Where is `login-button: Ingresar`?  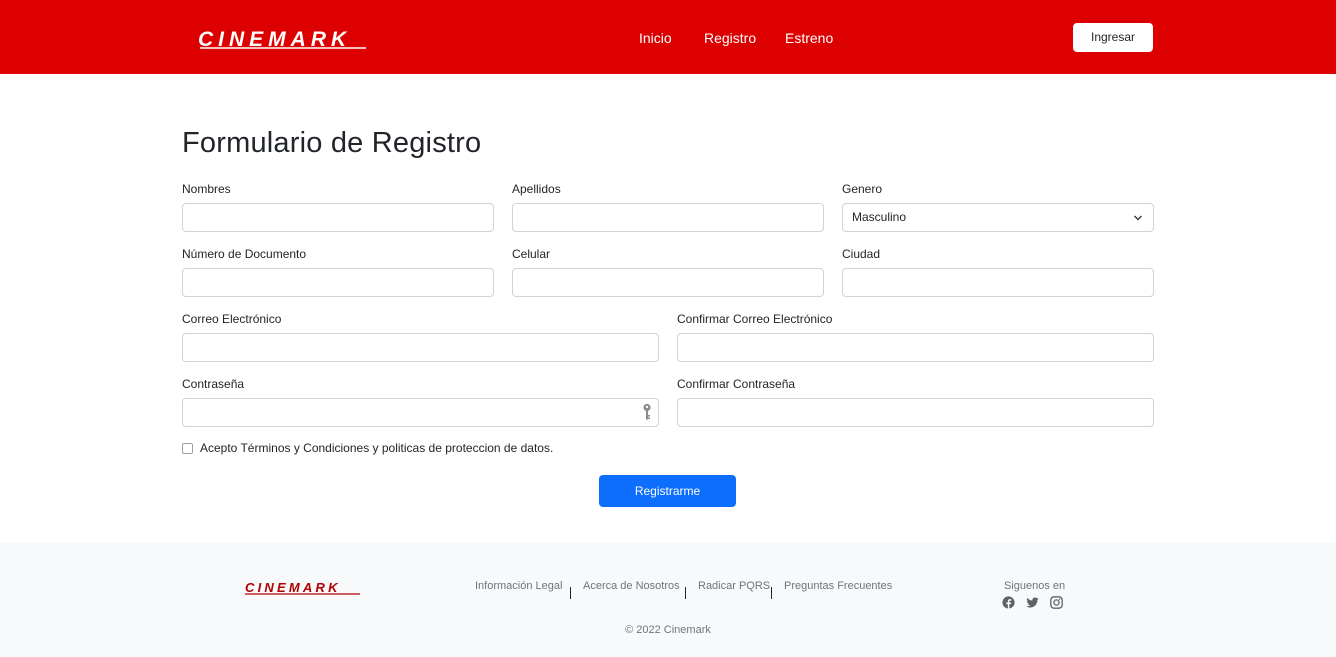 login-button: Ingresar is located at coordinates (1113, 37).